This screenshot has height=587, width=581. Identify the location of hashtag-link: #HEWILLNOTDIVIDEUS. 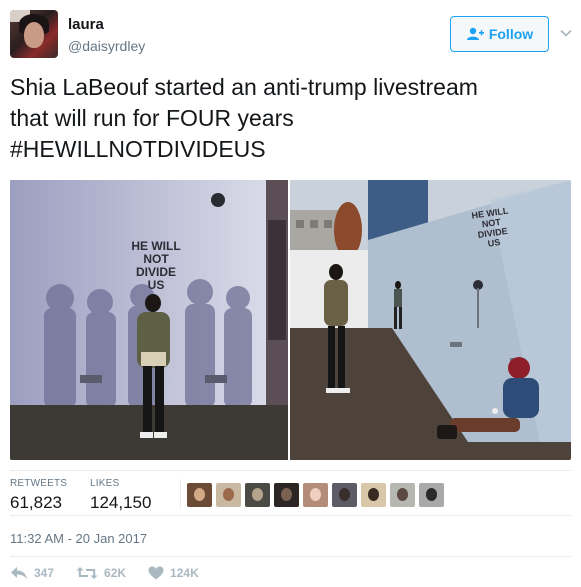
(290, 149).